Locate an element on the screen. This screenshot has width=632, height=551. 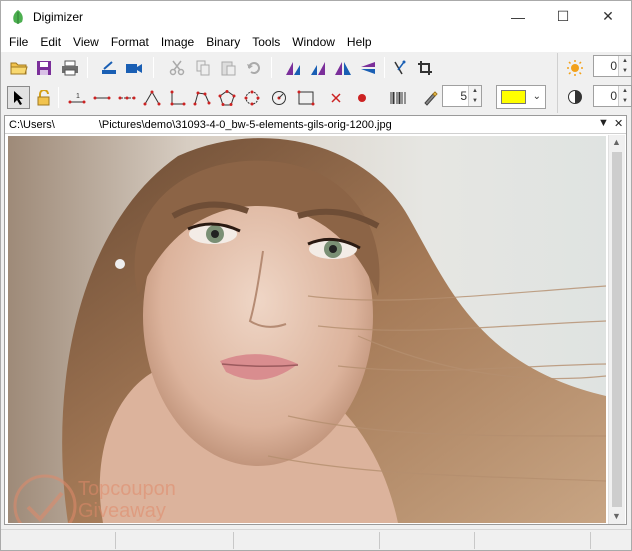
color-picker: ⌄ is located at coordinates (521, 97).